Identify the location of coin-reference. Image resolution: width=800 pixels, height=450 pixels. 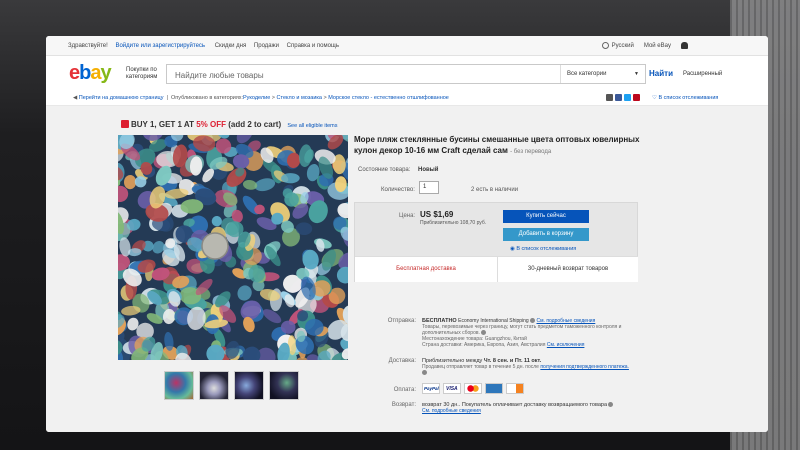
(215, 246).